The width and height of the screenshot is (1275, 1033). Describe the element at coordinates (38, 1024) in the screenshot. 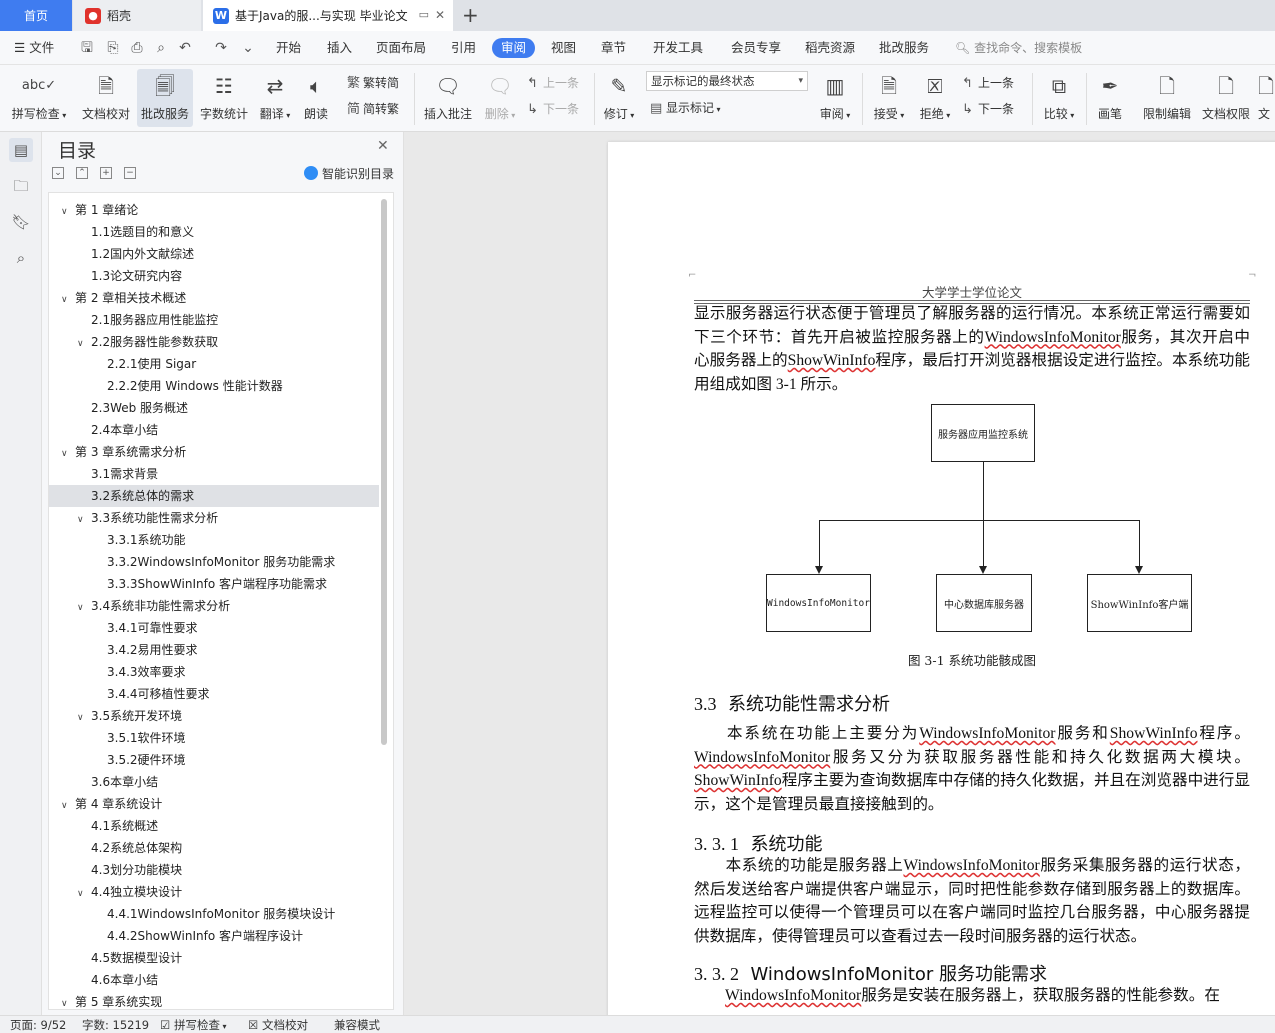

I see `page-indicator: 页面: 9/52` at that location.